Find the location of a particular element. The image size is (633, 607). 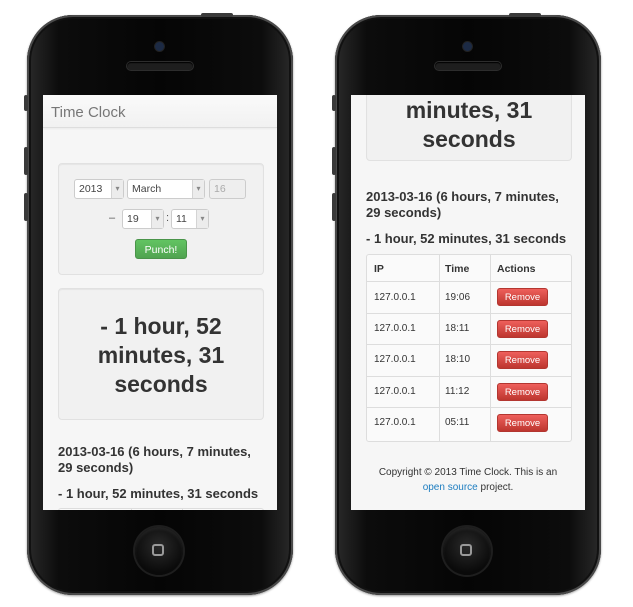

duration-well: minutes, 31 seconds is located at coordinates (469, 128).